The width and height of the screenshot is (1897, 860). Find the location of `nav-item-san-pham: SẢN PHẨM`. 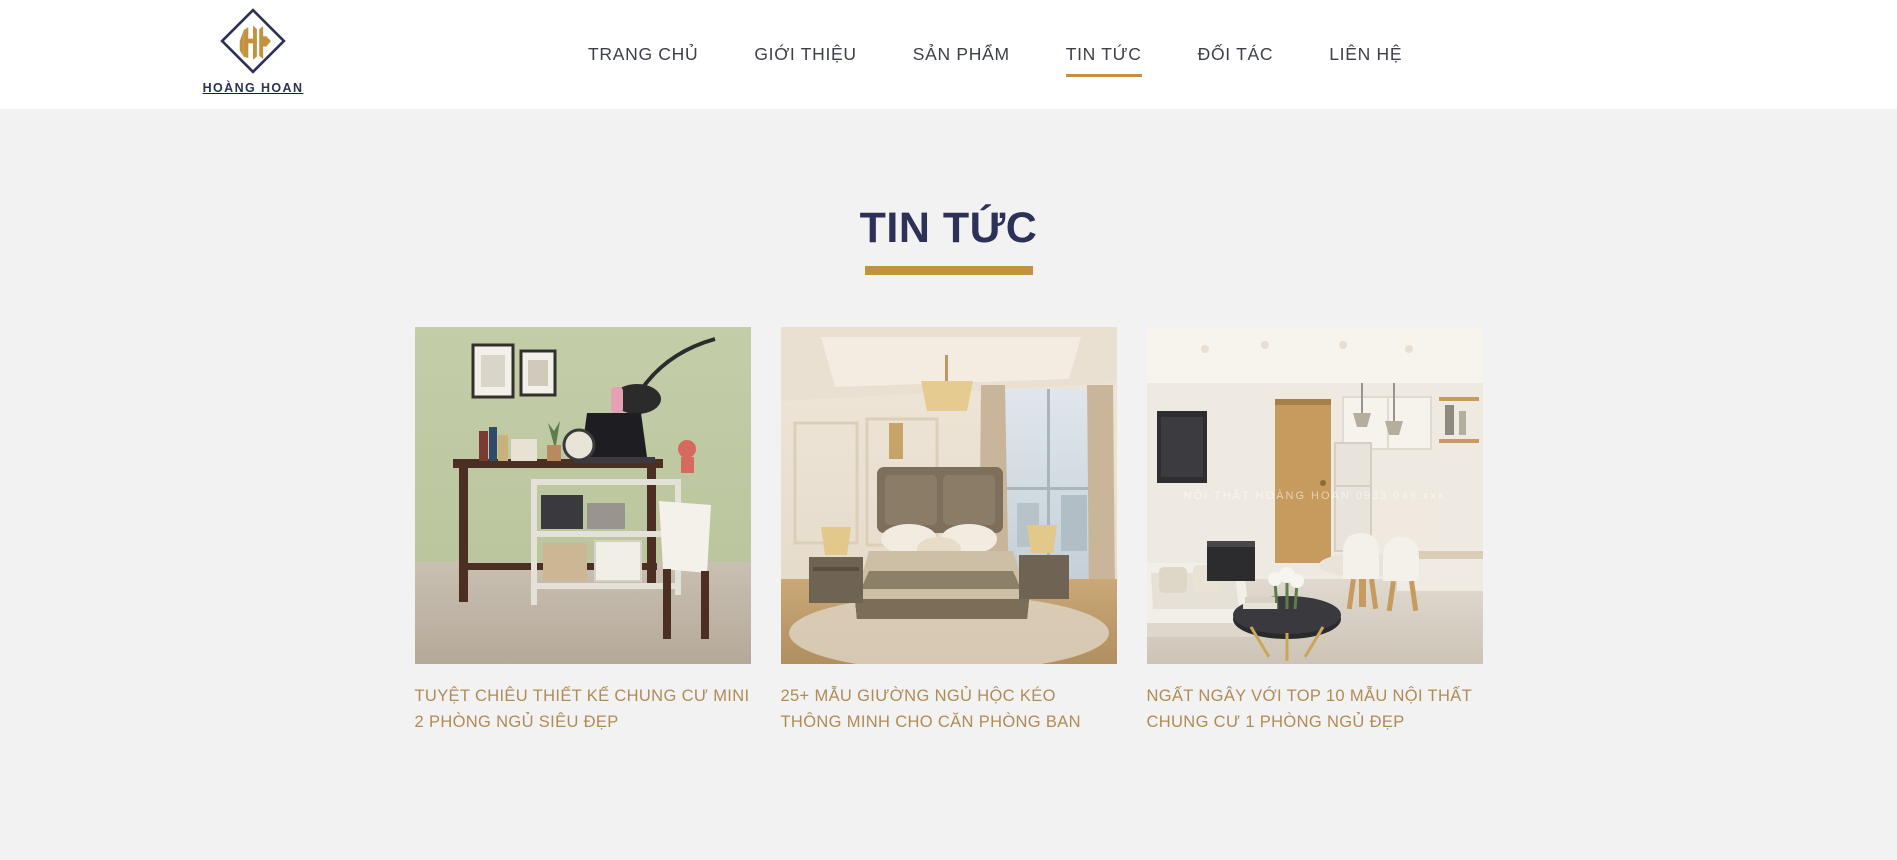

nav-item-san-pham: SẢN PHẨM is located at coordinates (961, 55).